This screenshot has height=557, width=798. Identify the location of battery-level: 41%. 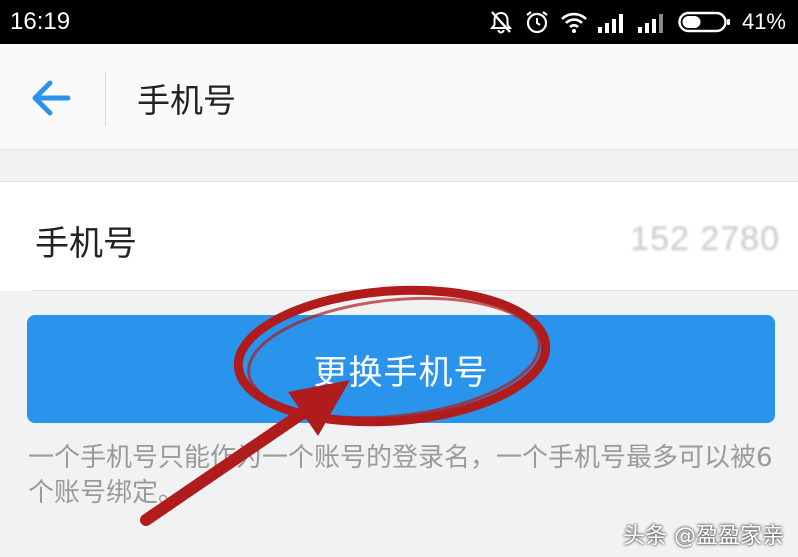
(763, 21).